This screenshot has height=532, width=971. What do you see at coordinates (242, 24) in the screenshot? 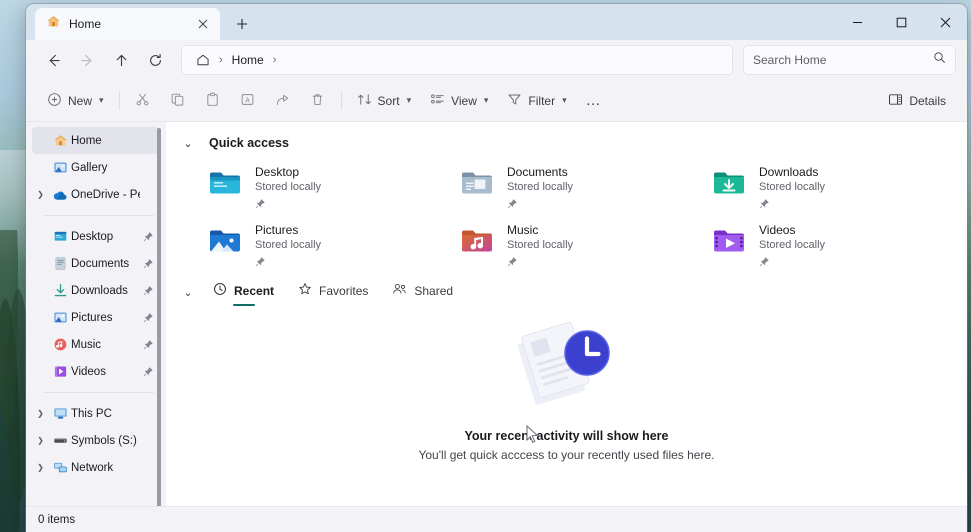
I see `new-tab-button` at bounding box center [242, 24].